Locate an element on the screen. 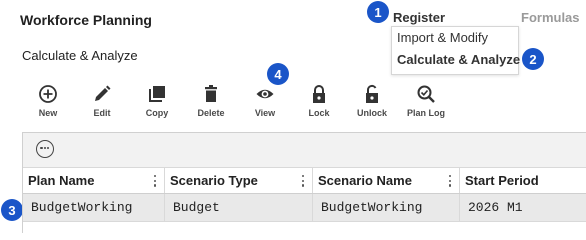  edit-button: Edit is located at coordinates (102, 104).